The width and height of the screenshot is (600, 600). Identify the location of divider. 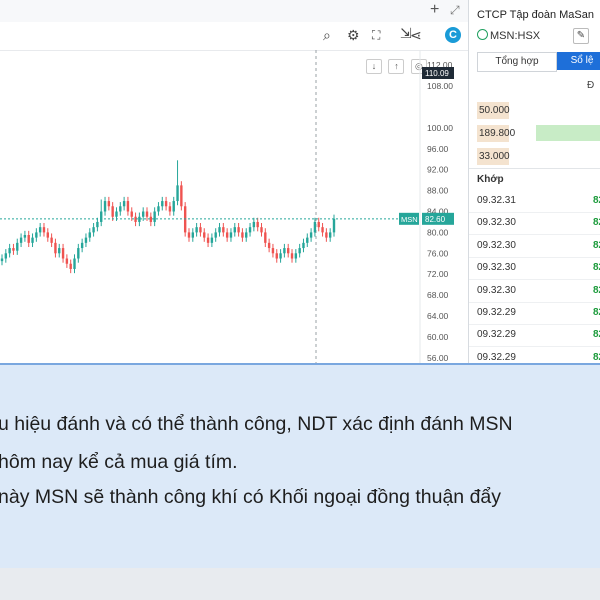
(534, 168).